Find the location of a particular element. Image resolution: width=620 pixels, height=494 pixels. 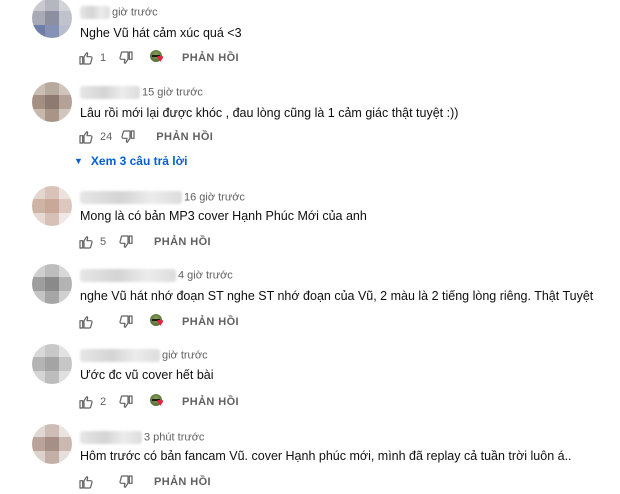

comment-time: 15 giờ trước is located at coordinates (172, 93).